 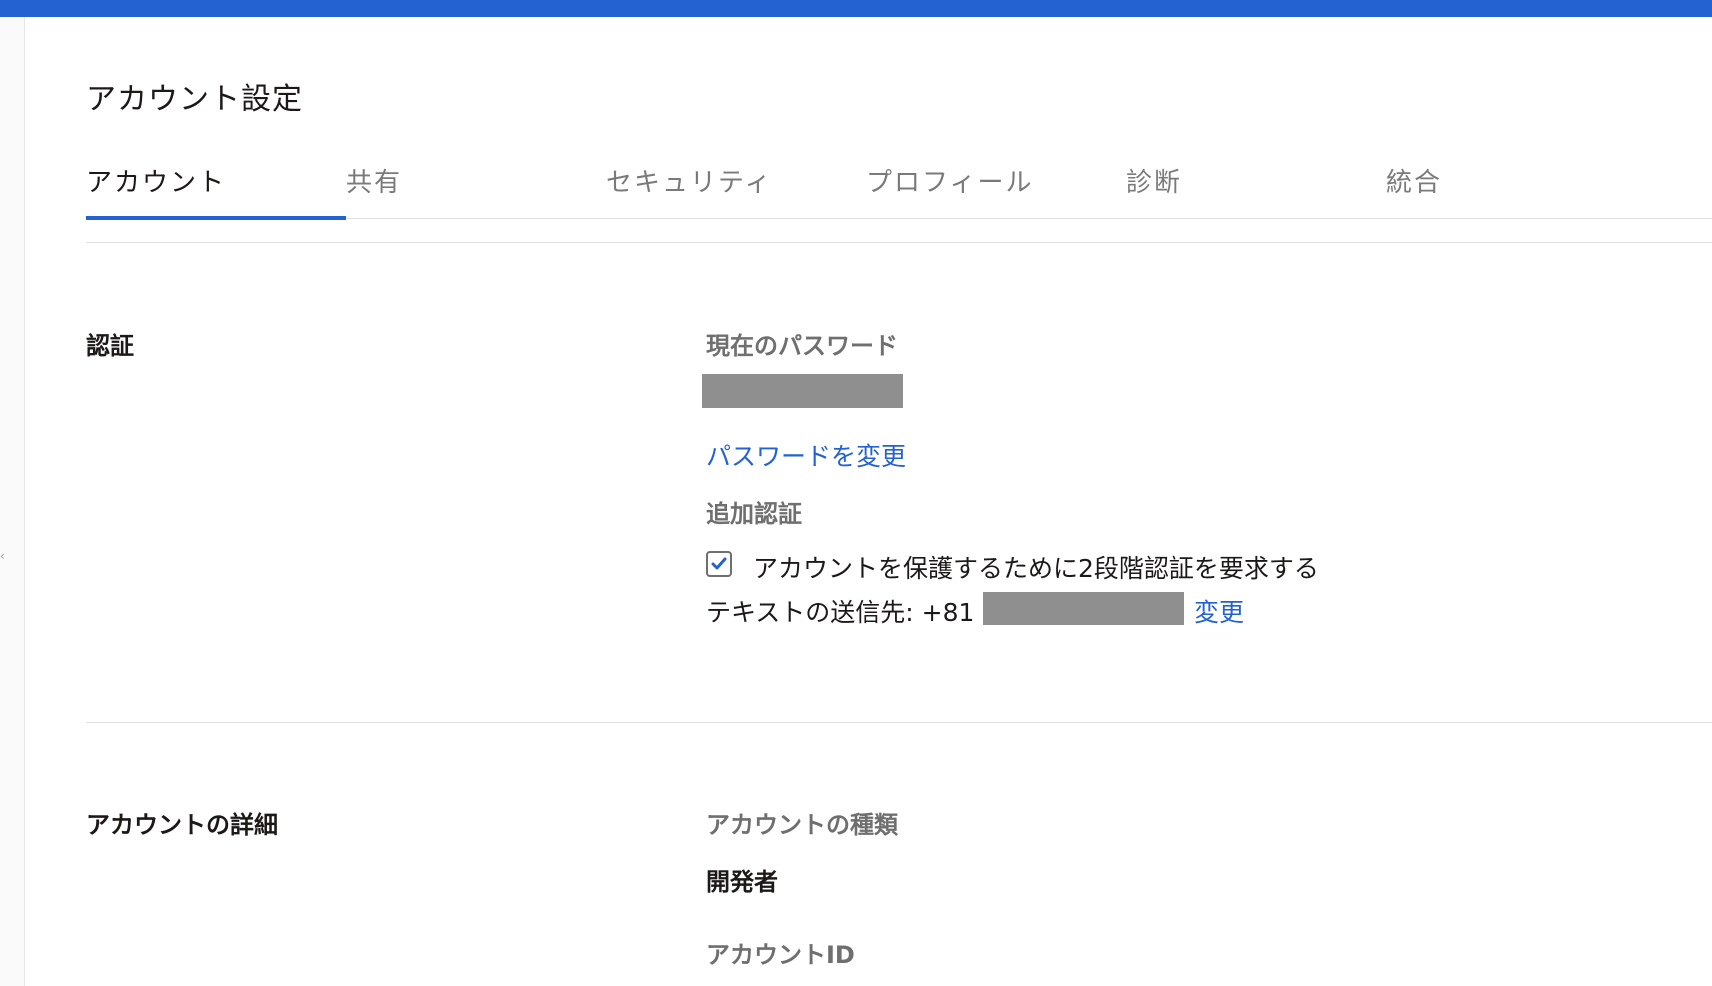 I want to click on check-icon, so click(x=719, y=563).